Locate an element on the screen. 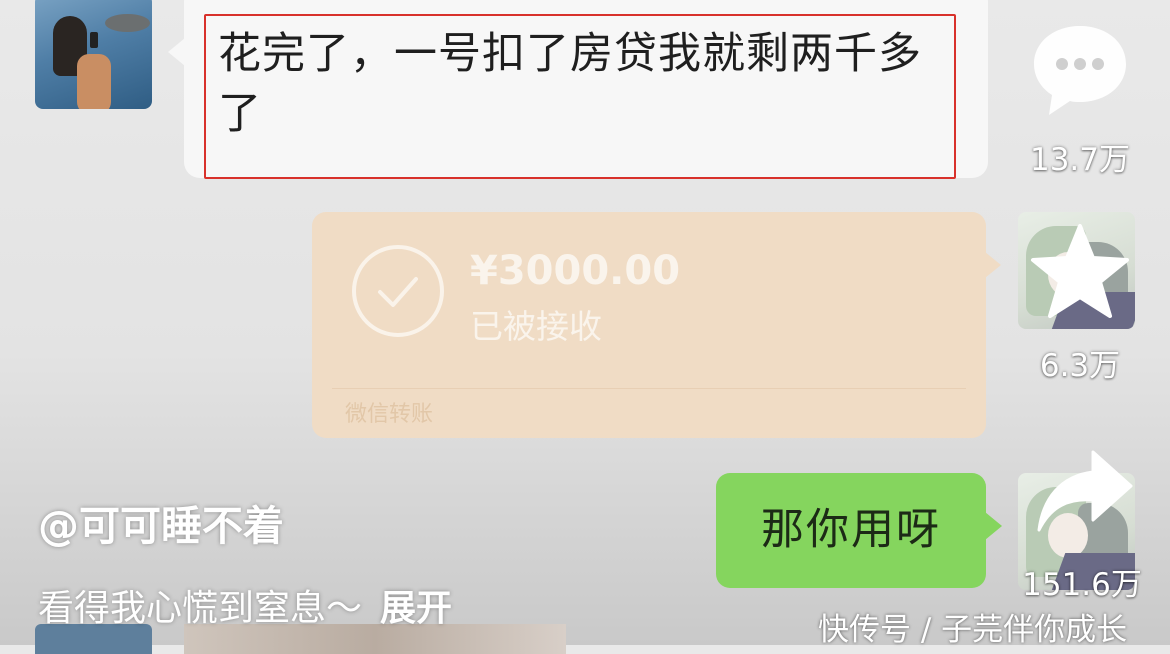  sent-message-text: 那你用呀 is located at coordinates (851, 530).